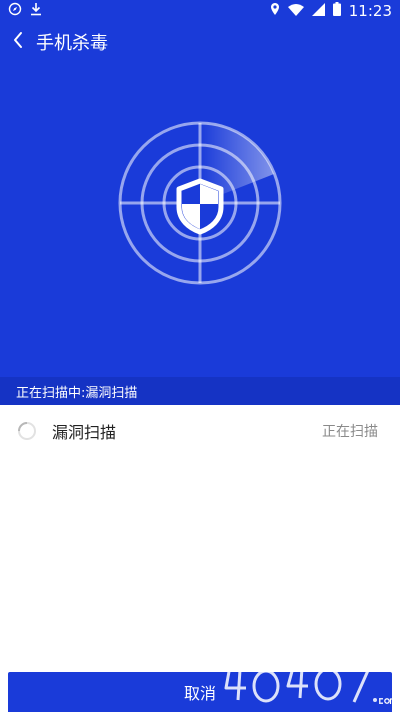  Describe the element at coordinates (200, 42) in the screenshot. I see `app-header: 手机杀毒` at that location.